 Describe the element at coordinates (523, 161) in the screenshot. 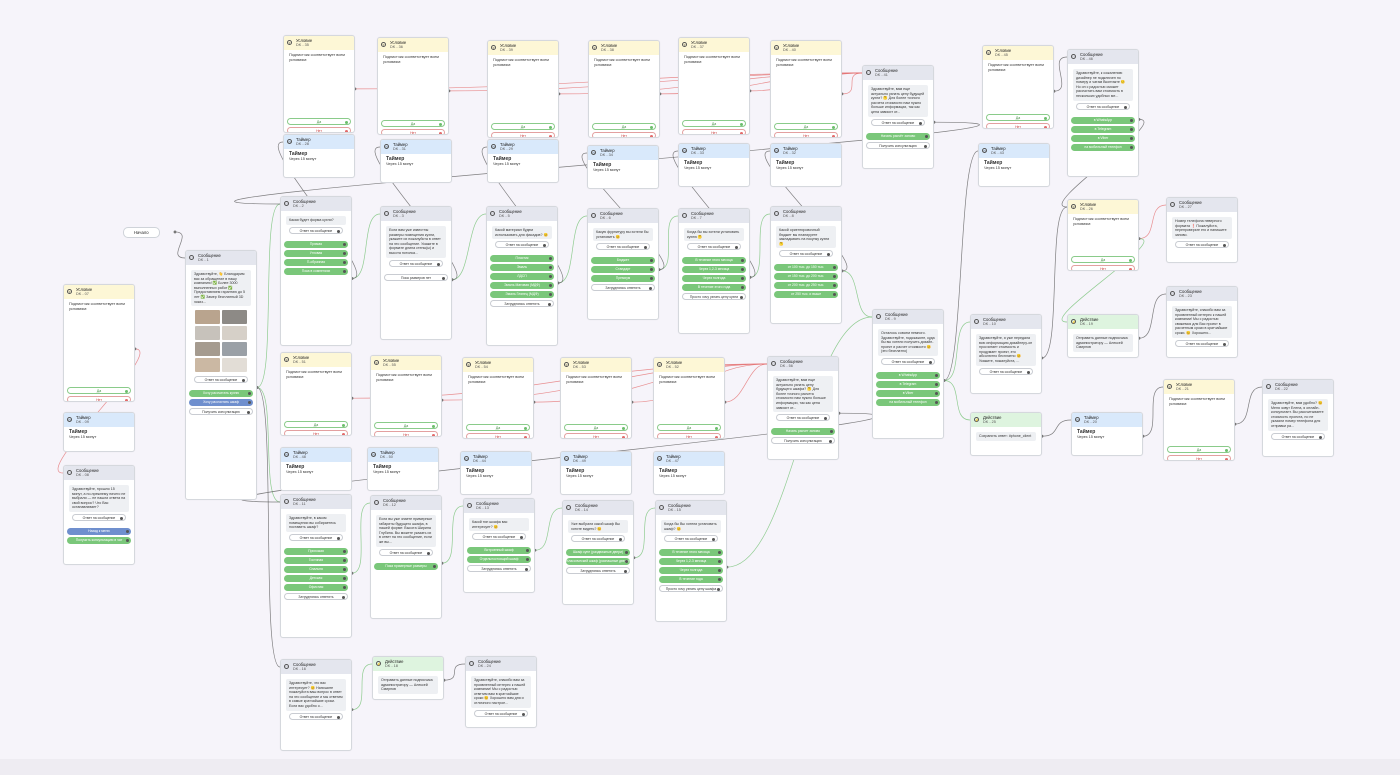

I see `timer-29-node: ◷ Таймер DK - 29 Таймер Через 15 минут` at that location.